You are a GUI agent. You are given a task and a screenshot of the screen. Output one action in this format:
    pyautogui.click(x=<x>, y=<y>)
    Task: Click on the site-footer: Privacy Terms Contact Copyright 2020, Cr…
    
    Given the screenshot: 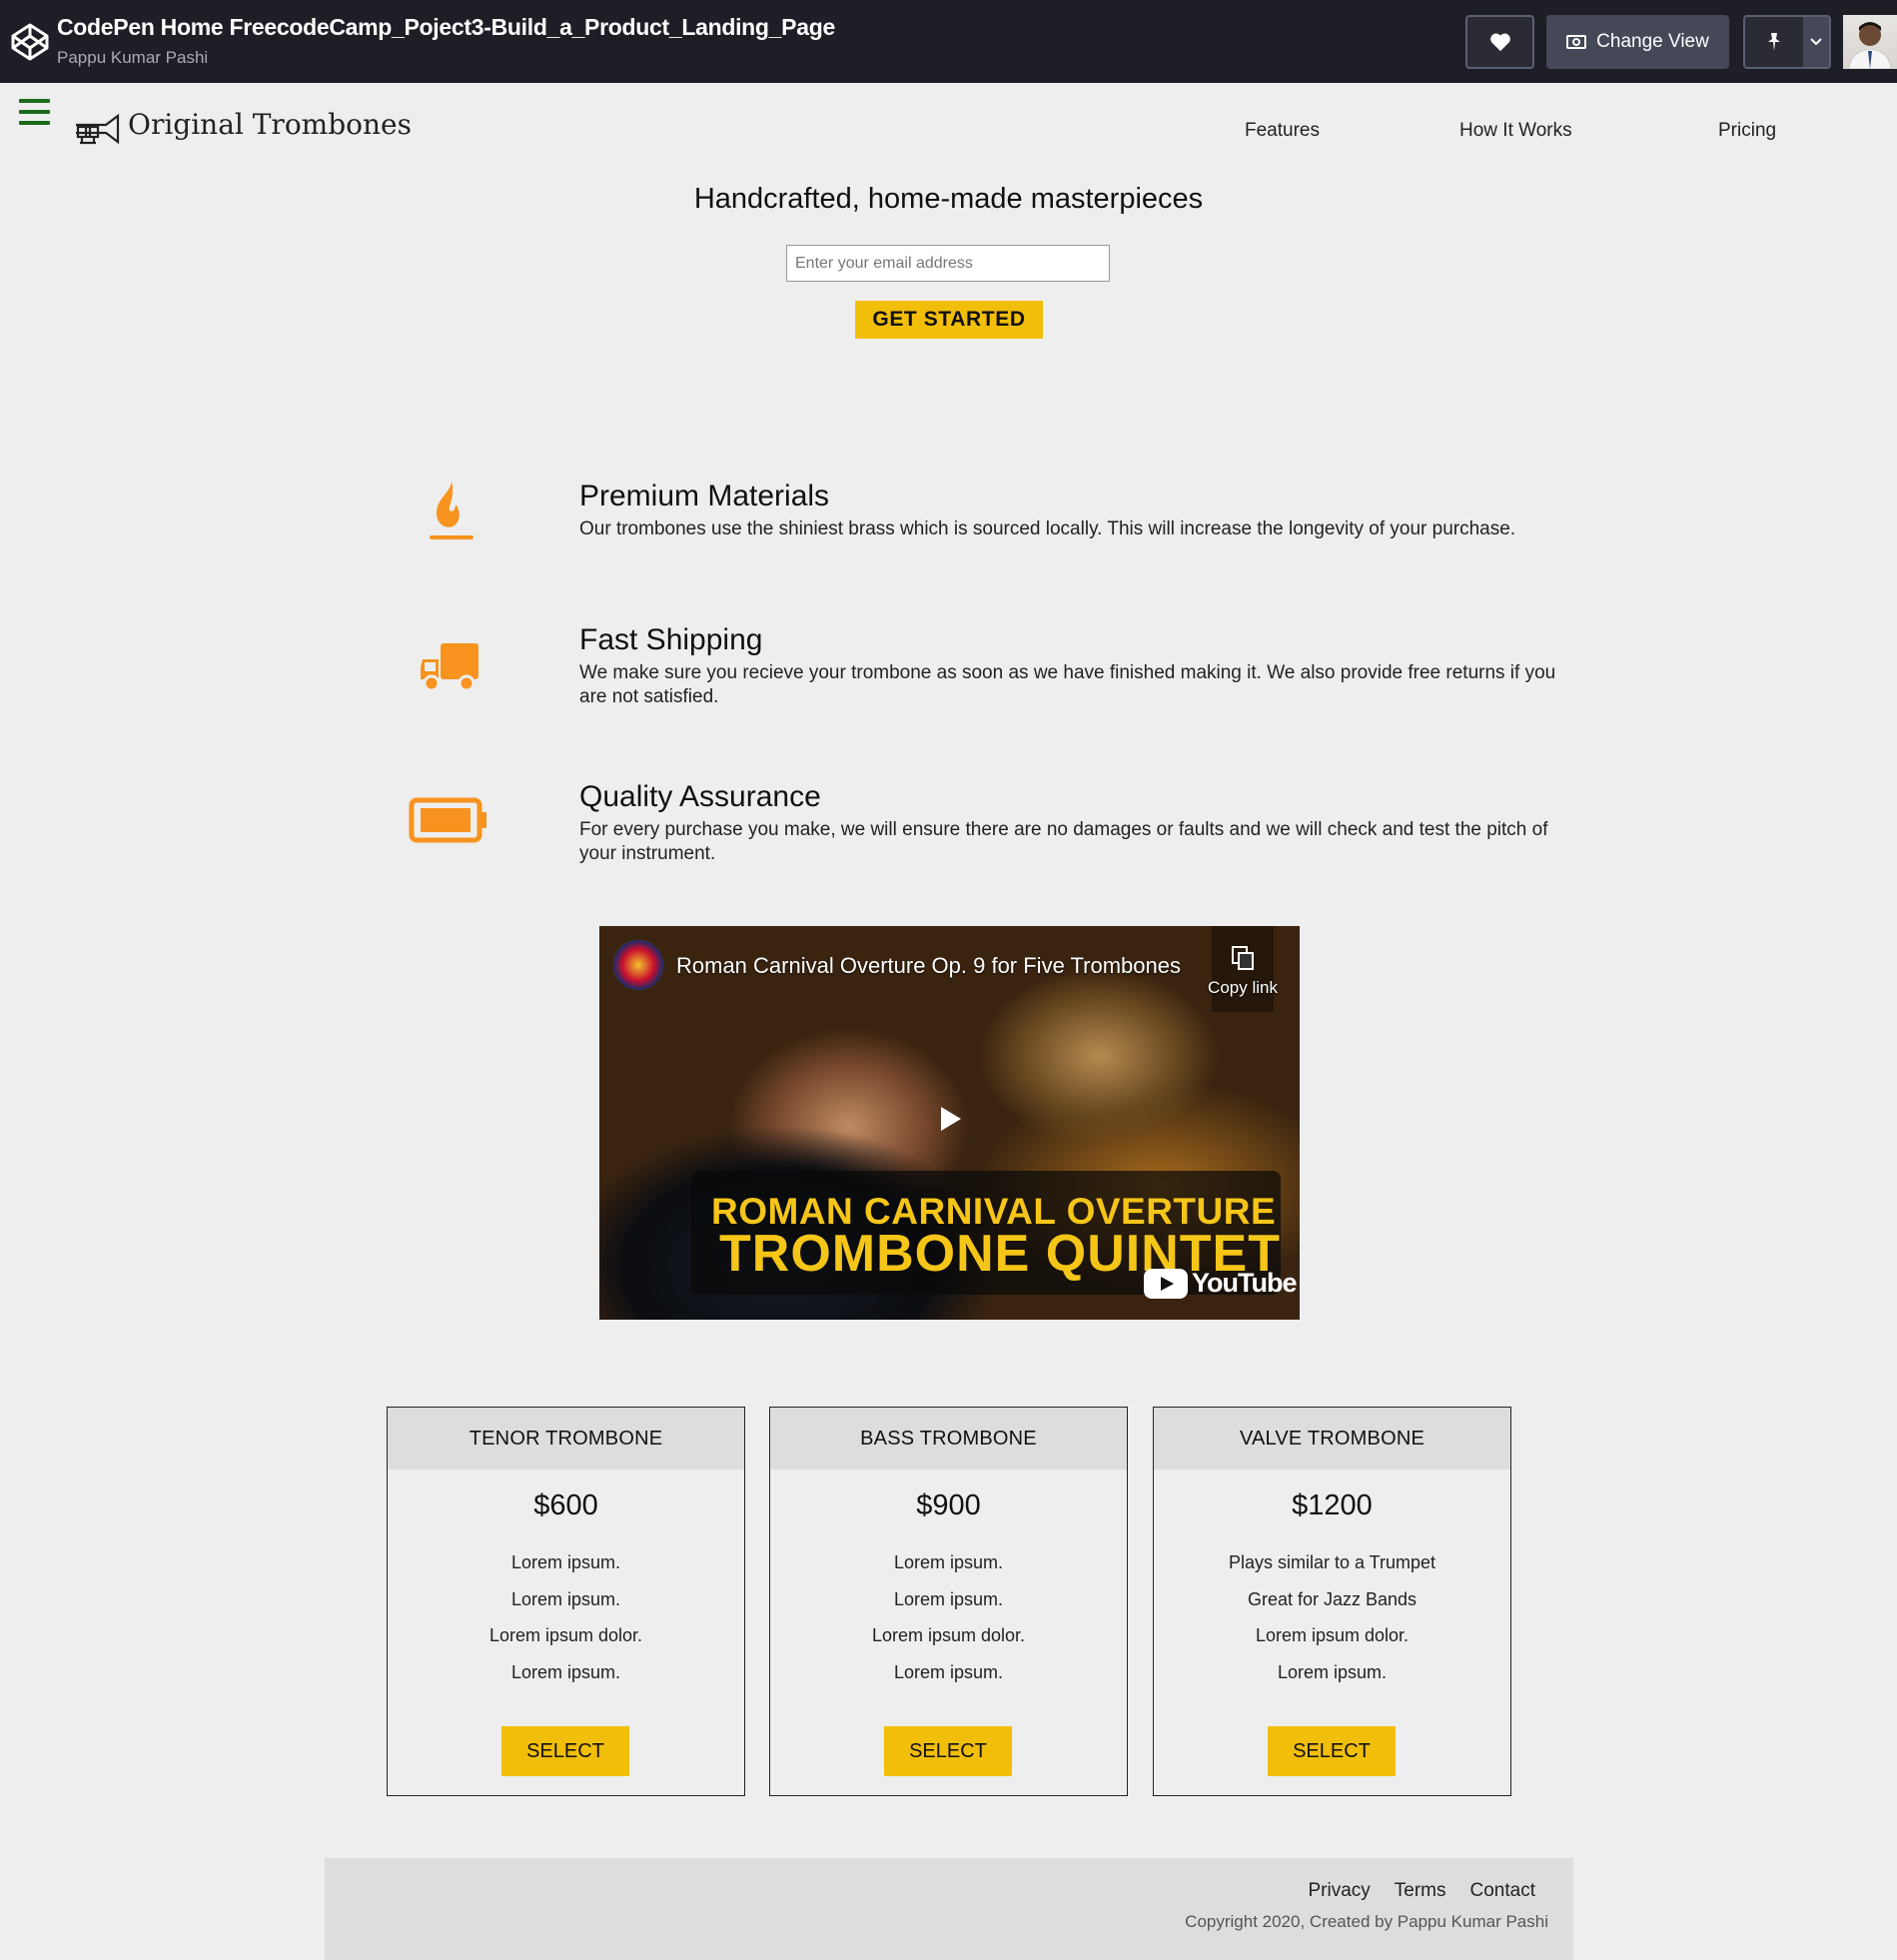 What is the action you would take?
    pyautogui.click(x=949, y=1909)
    